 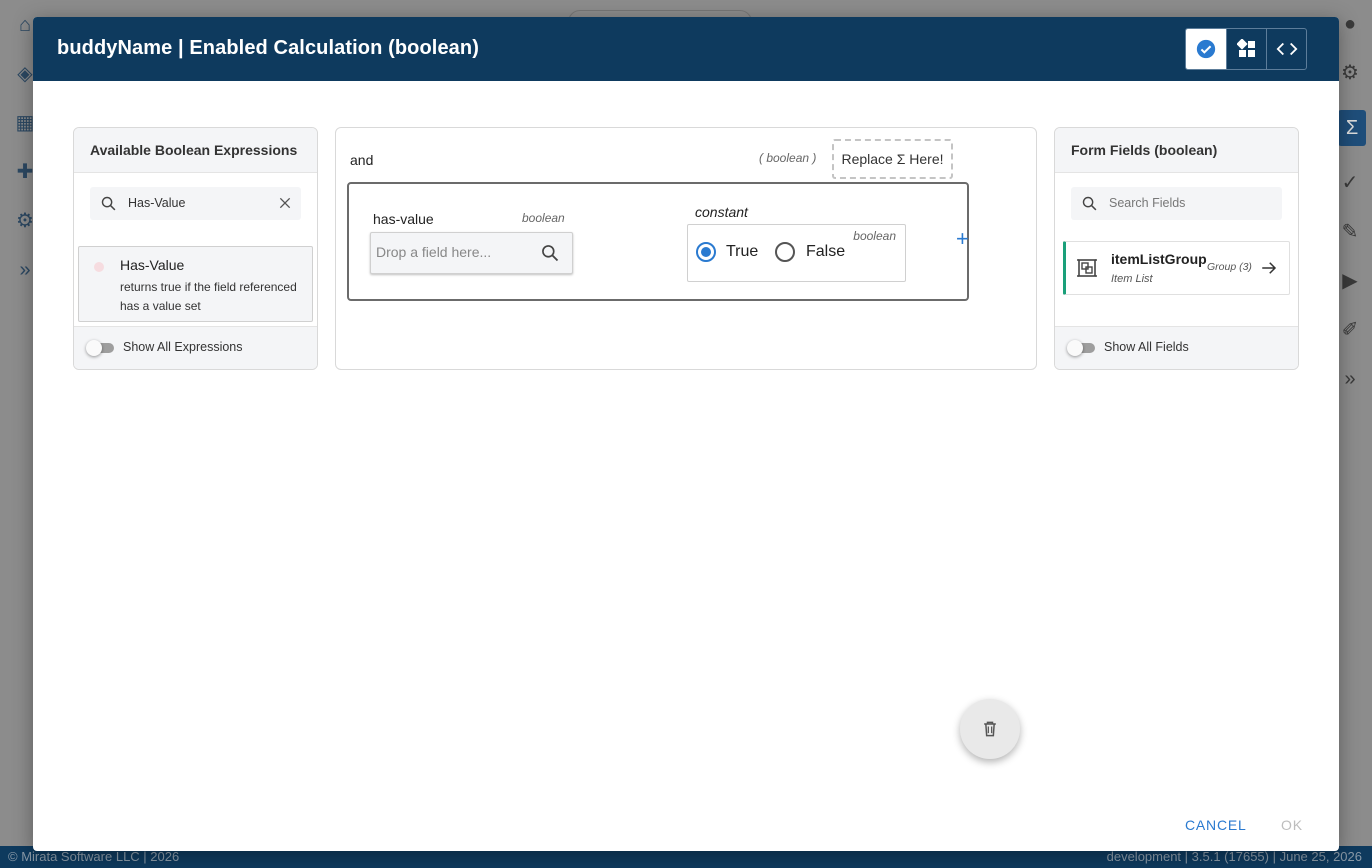 What do you see at coordinates (195, 203) in the screenshot?
I see `expression-search-input: Has-Value` at bounding box center [195, 203].